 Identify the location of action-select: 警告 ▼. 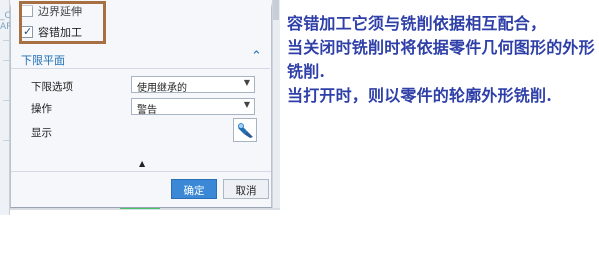
(193, 107).